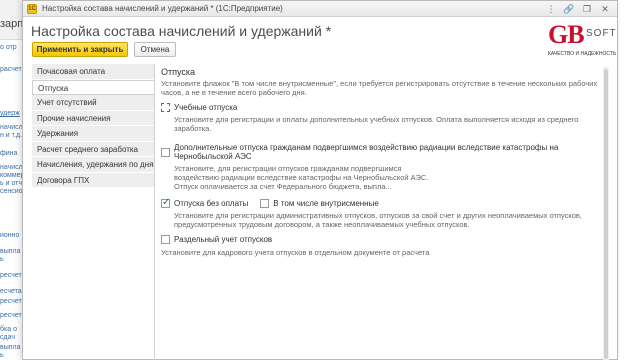 The width and height of the screenshot is (640, 360). I want to click on gbsoft-logo: GB SOFT КАЧЕСТВО И НАДЕЖНОСТЬ, so click(588, 41).